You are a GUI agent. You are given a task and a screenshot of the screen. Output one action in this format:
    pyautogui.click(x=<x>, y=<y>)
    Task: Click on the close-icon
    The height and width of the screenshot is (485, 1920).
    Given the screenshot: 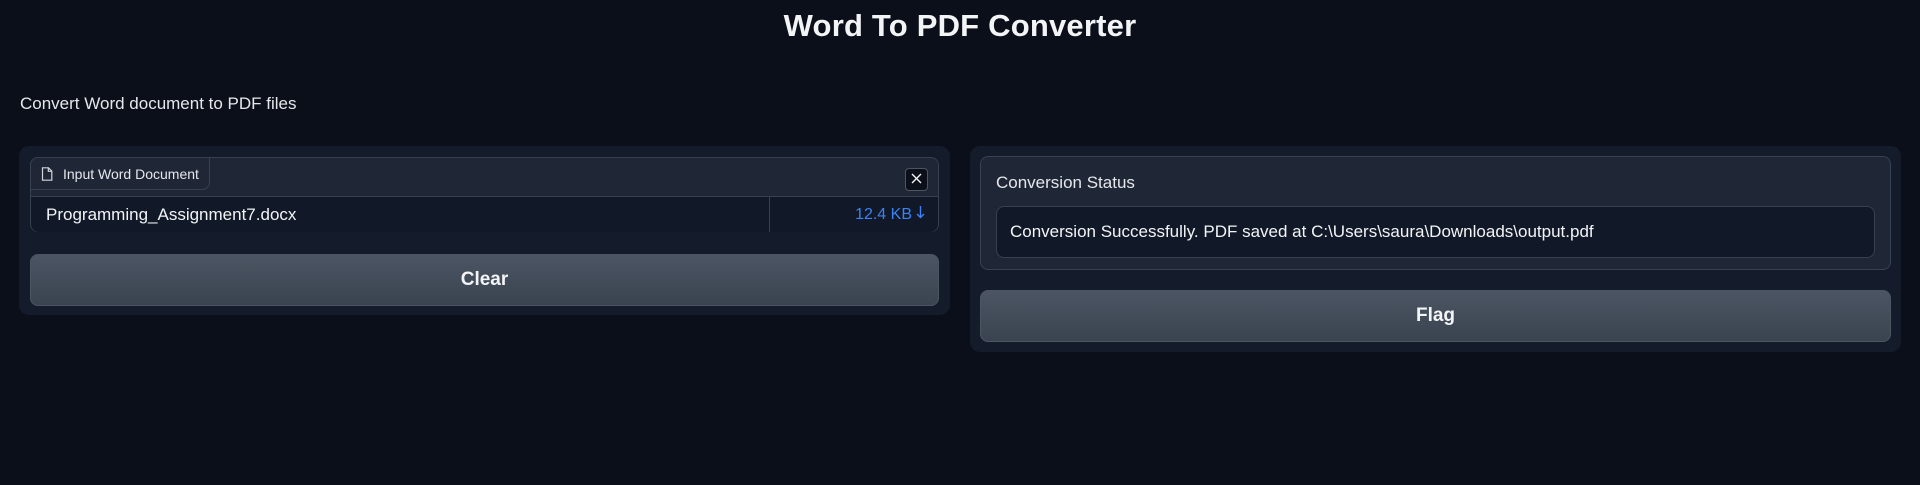 What is the action you would take?
    pyautogui.click(x=916, y=180)
    